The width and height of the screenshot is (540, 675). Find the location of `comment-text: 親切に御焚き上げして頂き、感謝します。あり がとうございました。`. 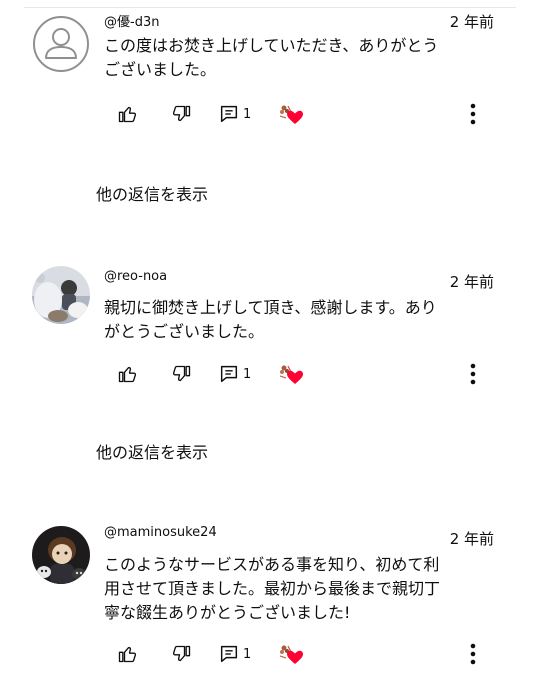

comment-text: 親切に御焚き上げして頂き、感謝します。あり がとうございました。 is located at coordinates (300, 320).